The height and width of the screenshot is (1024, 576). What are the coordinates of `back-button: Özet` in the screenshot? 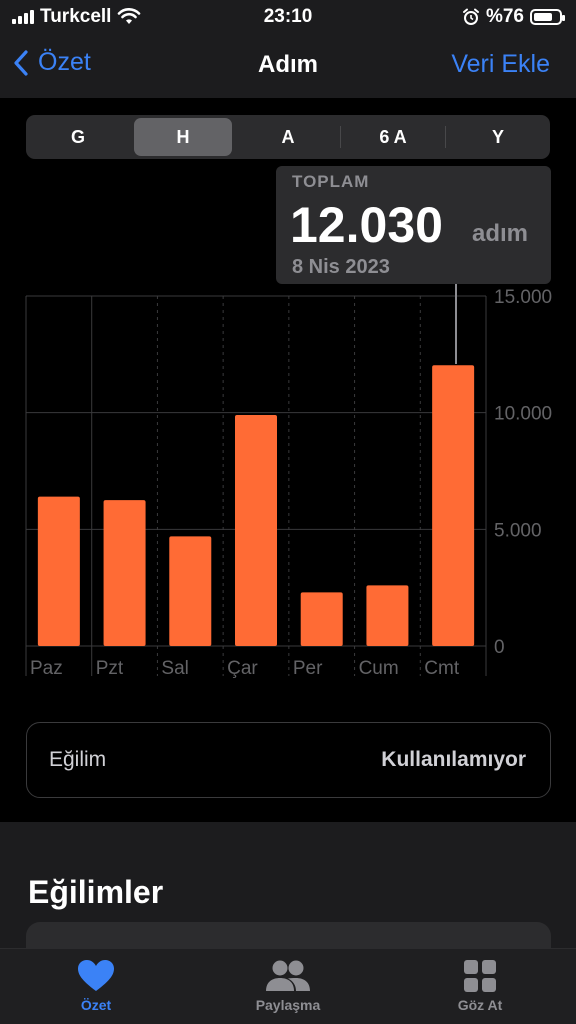 It's located at (51, 62).